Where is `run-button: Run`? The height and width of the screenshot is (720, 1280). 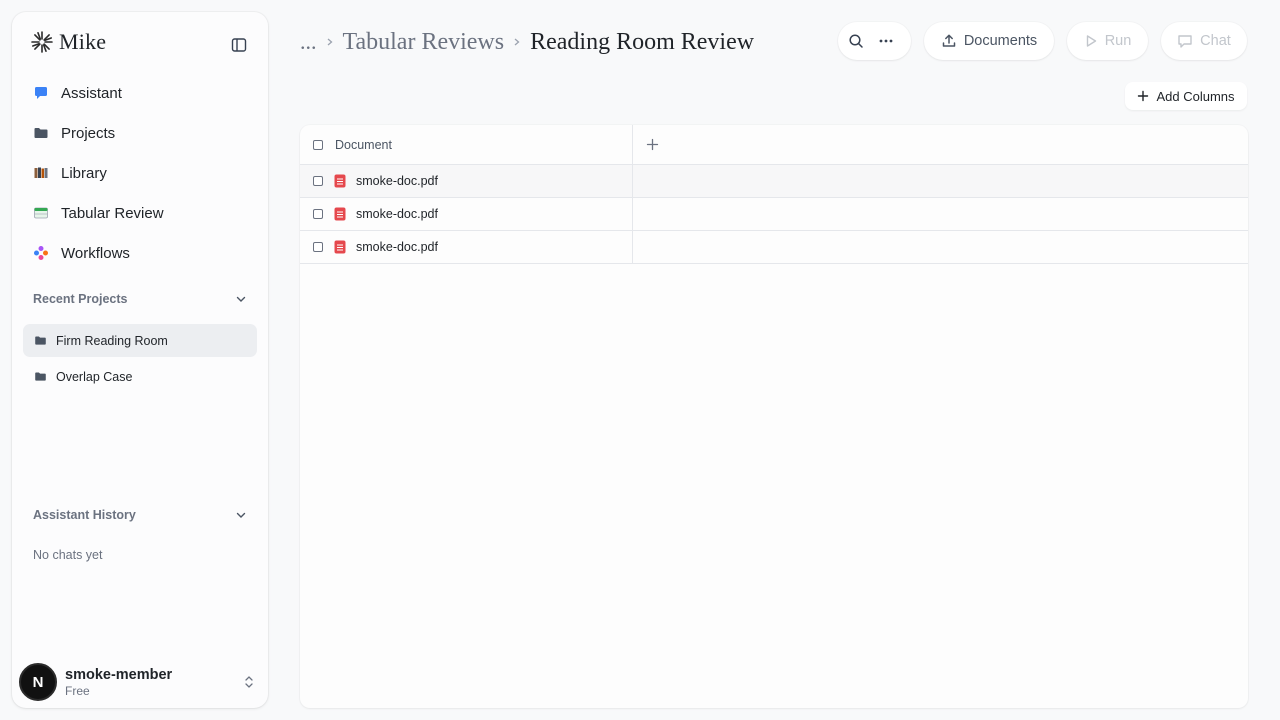
run-button: Run is located at coordinates (1107, 41).